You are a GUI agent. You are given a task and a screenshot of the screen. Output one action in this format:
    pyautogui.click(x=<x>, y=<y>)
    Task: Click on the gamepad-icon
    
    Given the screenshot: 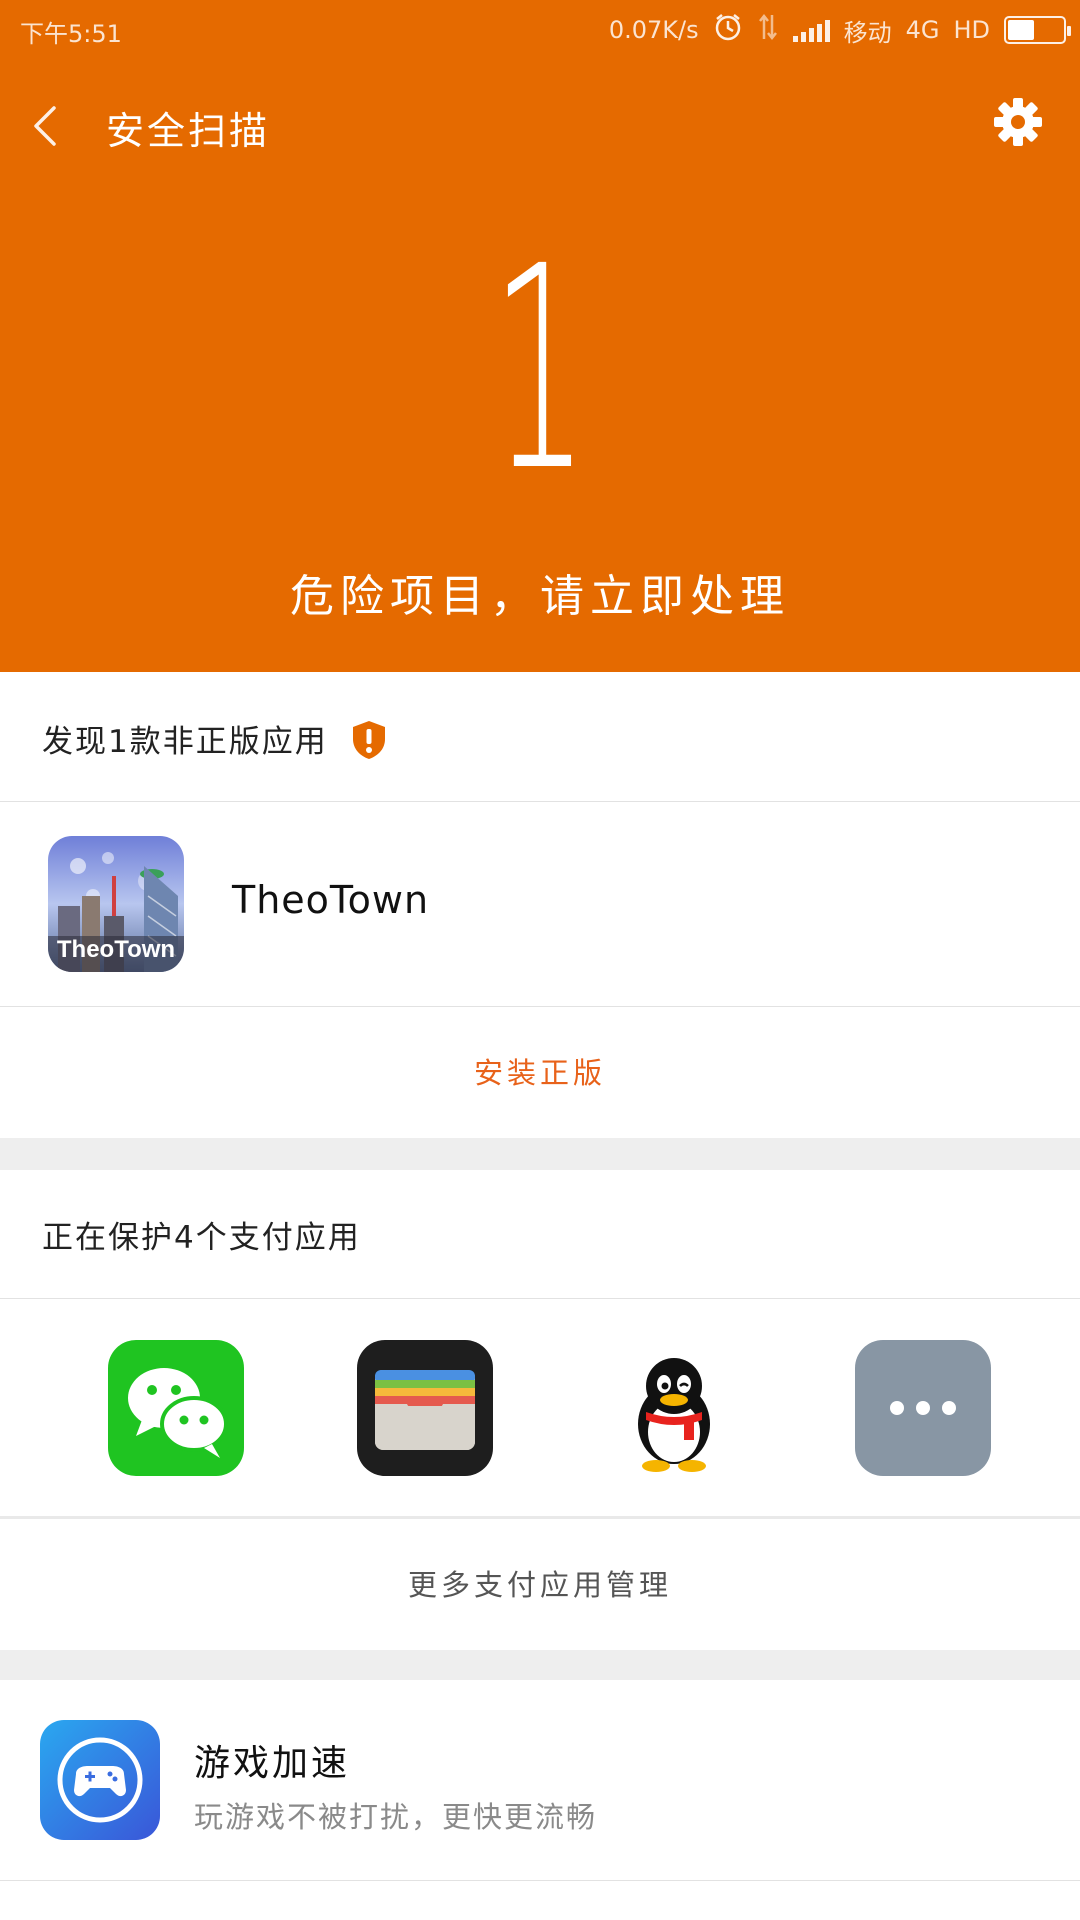 What is the action you would take?
    pyautogui.click(x=100, y=1780)
    